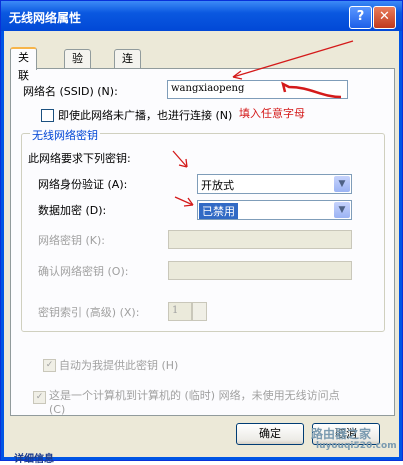 This screenshot has width=403, height=465. Describe the element at coordinates (34, 459) in the screenshot. I see `background-text: 详细信息` at that location.